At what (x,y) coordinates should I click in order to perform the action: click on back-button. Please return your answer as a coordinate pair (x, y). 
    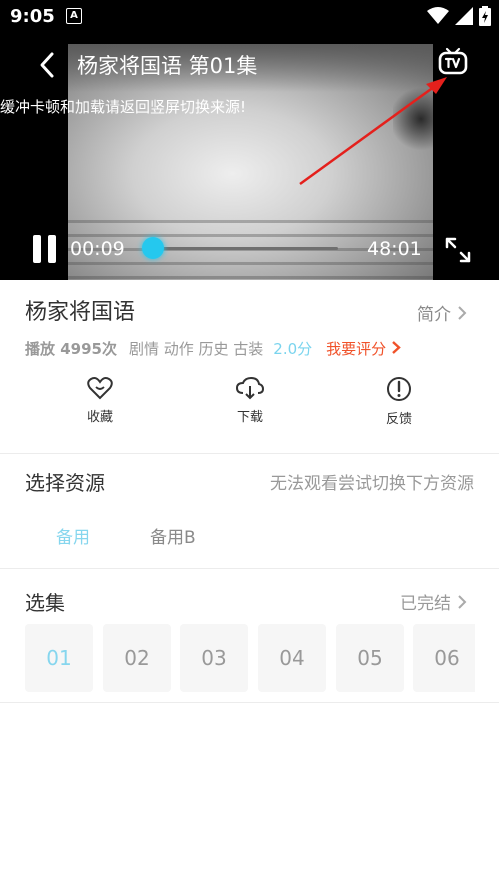
    Looking at the image, I should click on (47, 65).